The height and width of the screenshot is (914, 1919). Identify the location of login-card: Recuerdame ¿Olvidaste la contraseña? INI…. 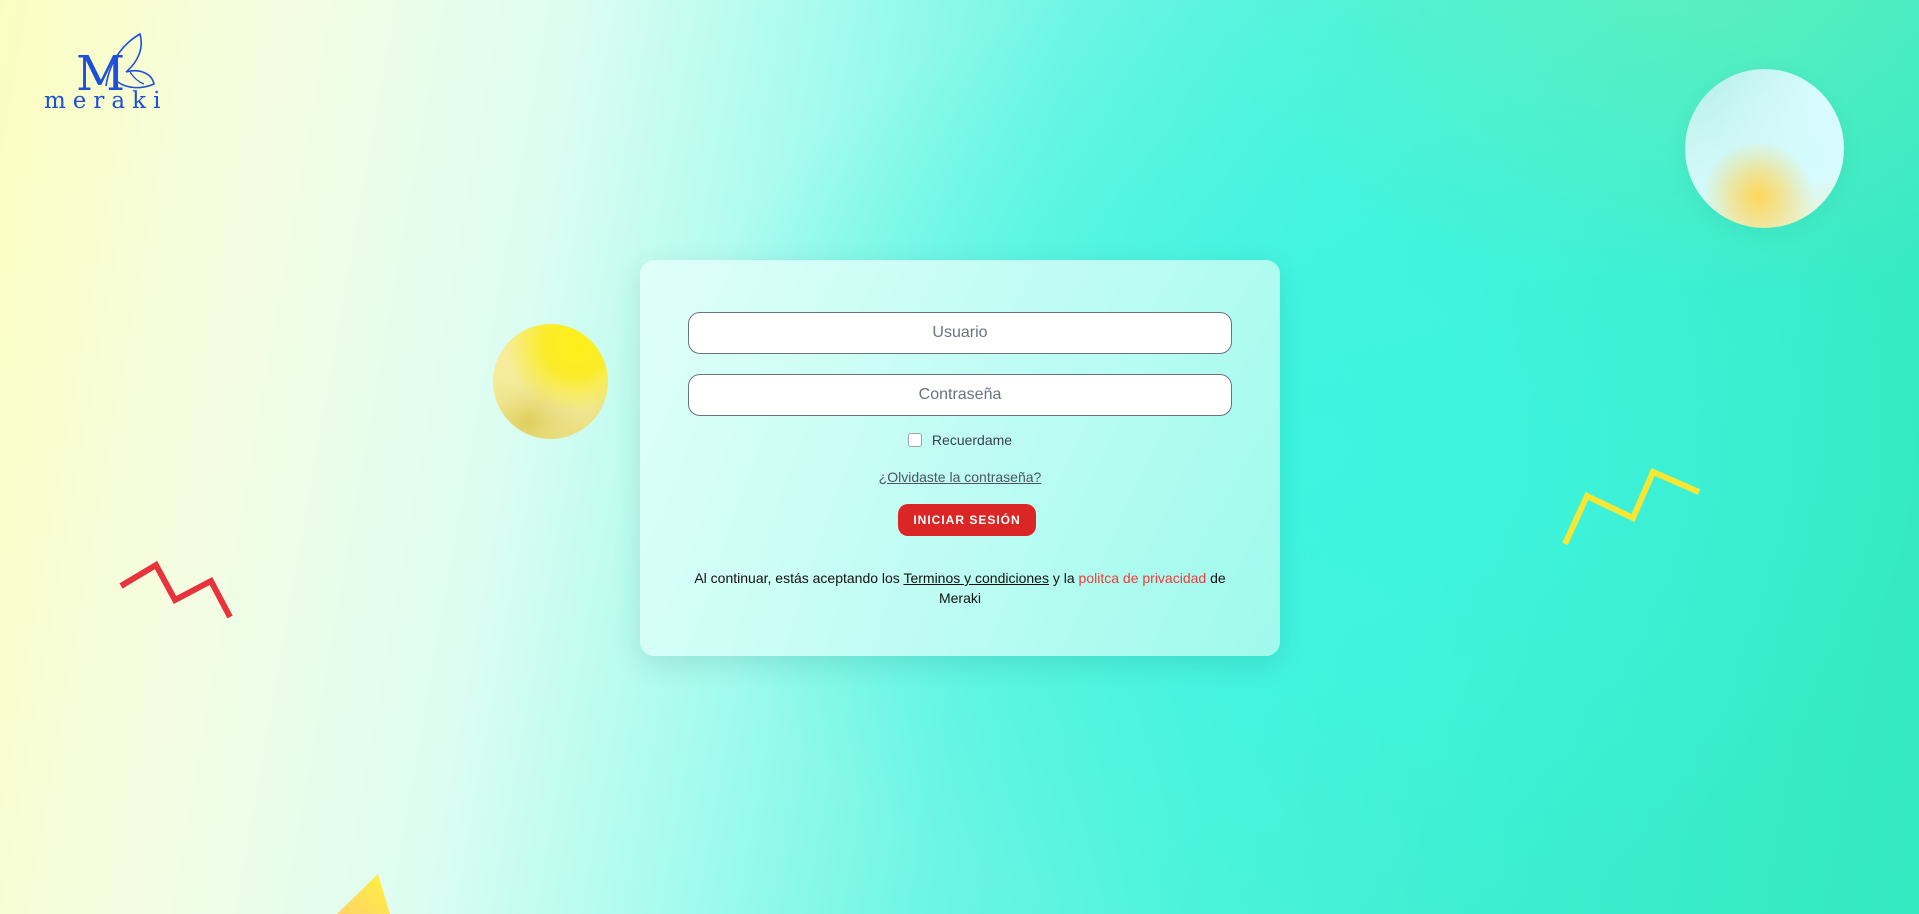
(960, 458).